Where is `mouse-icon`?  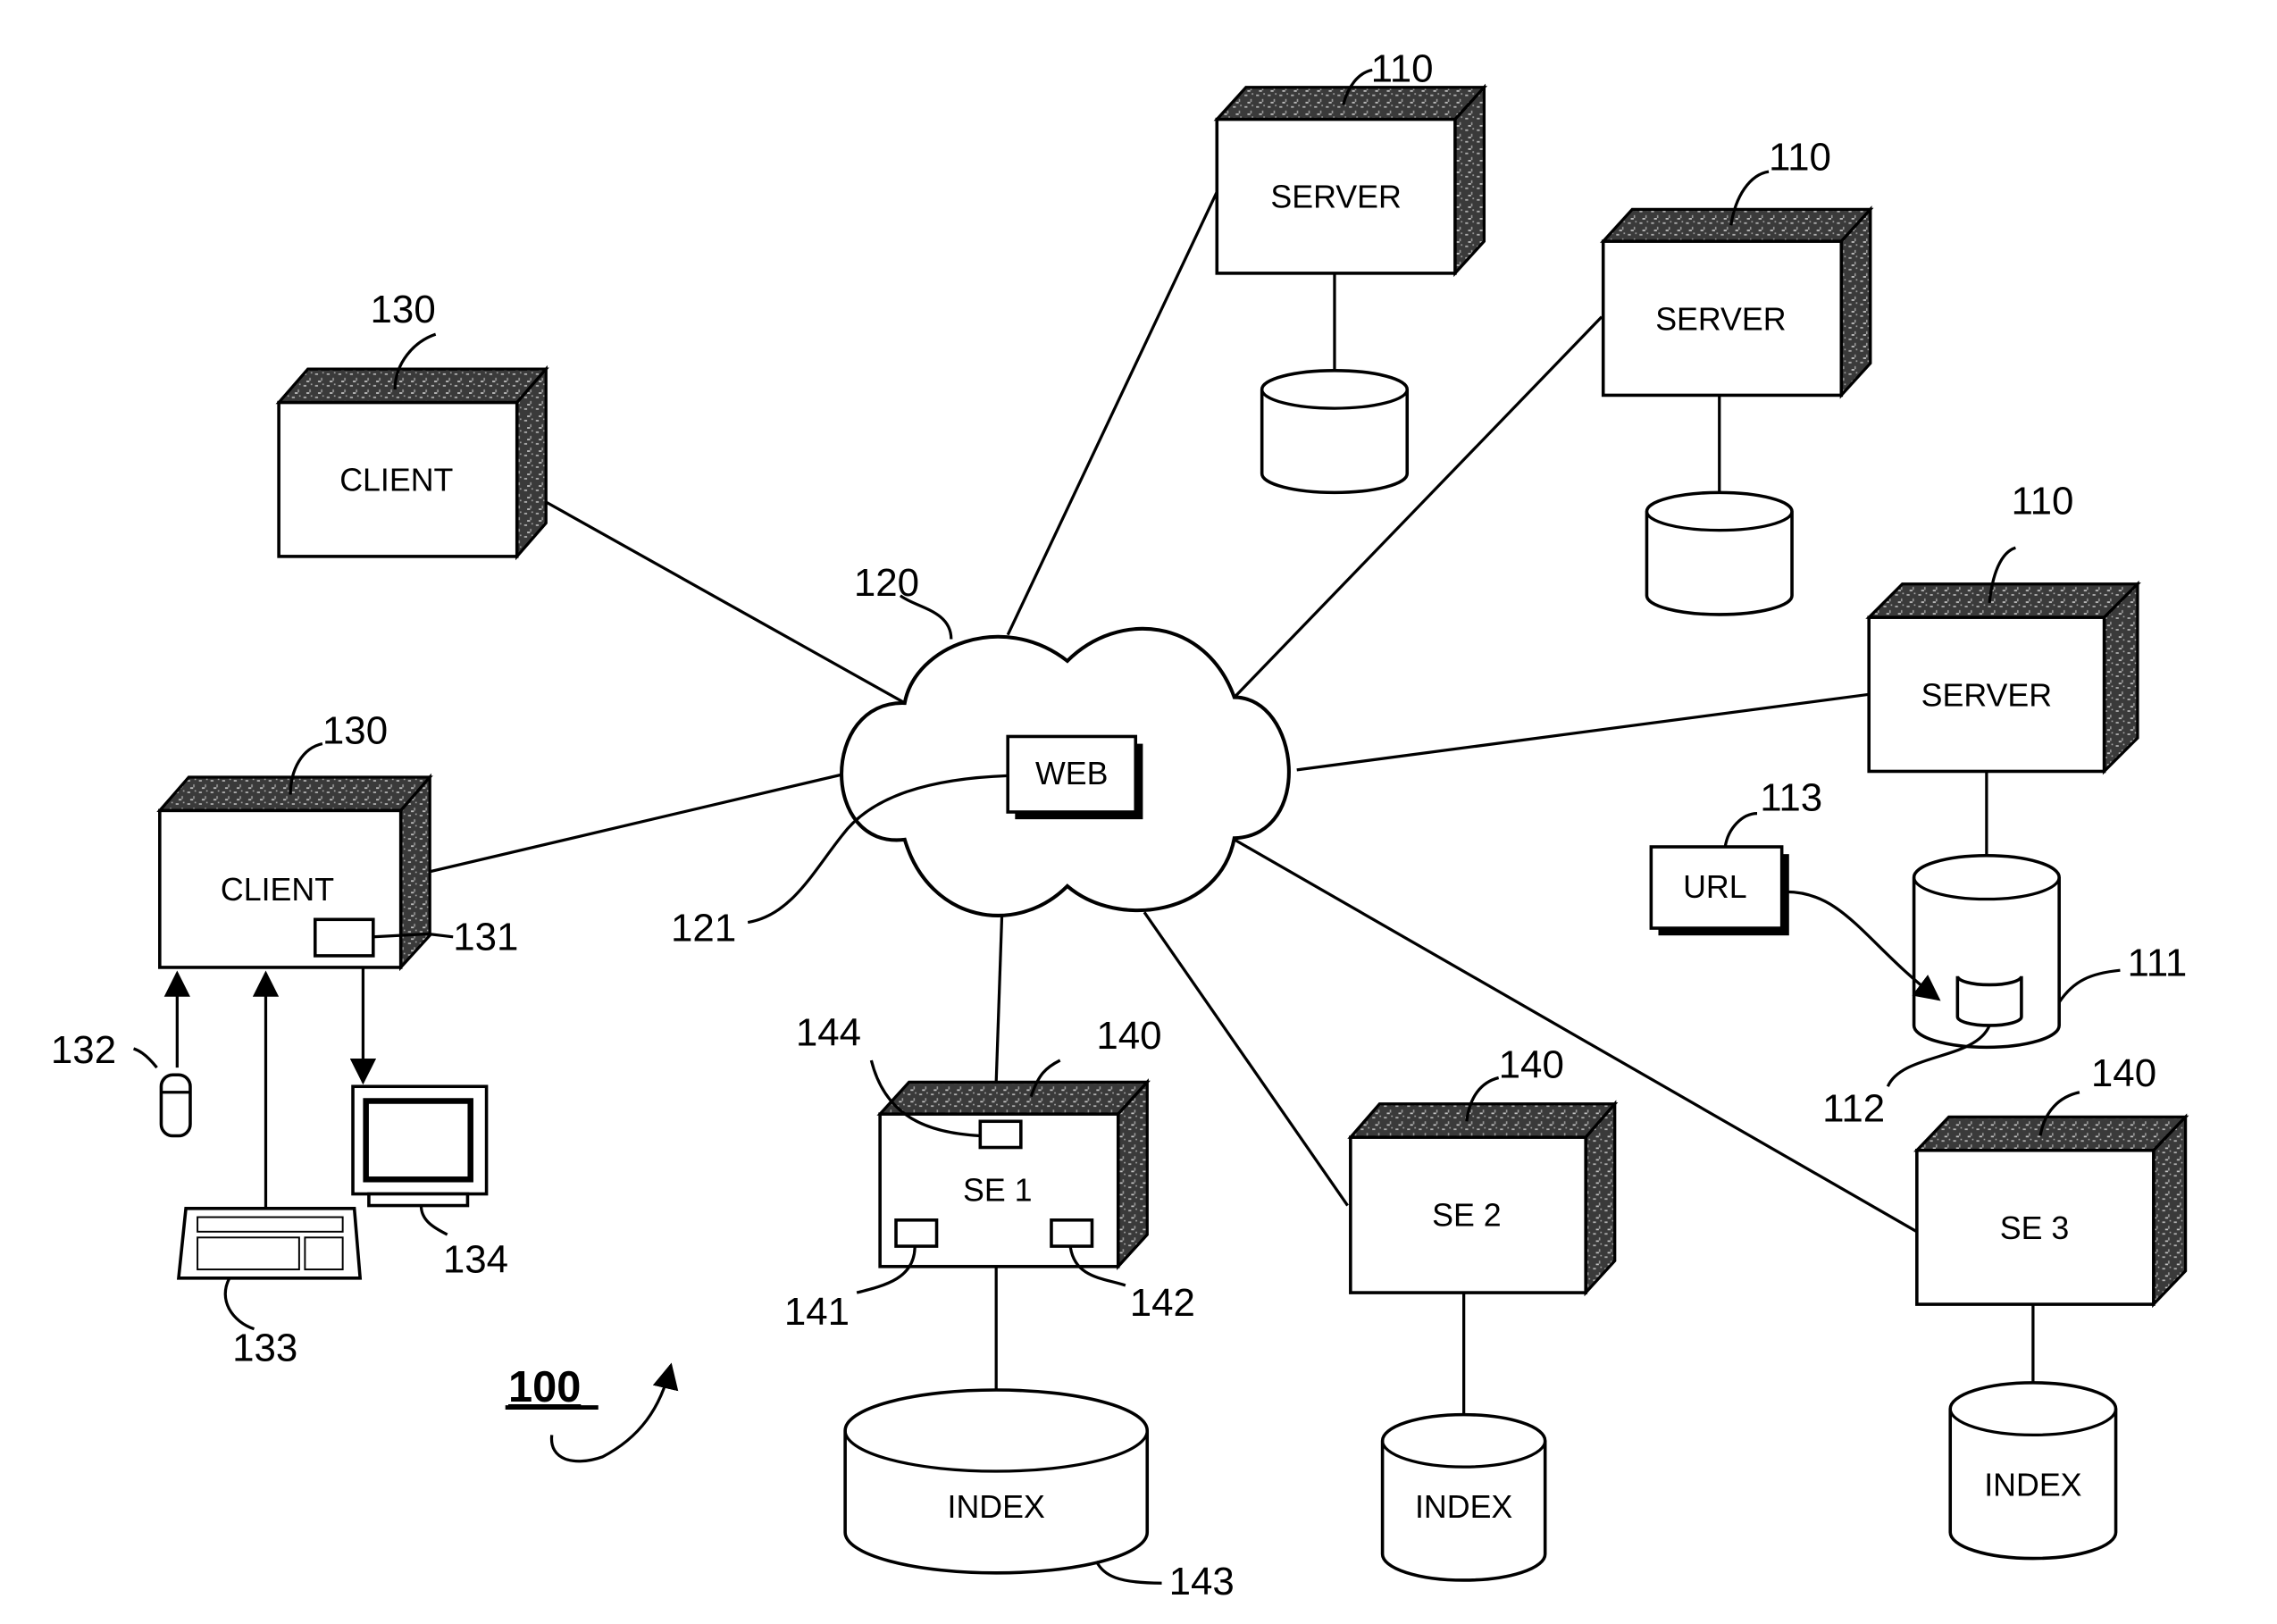 mouse-icon is located at coordinates (175, 1105).